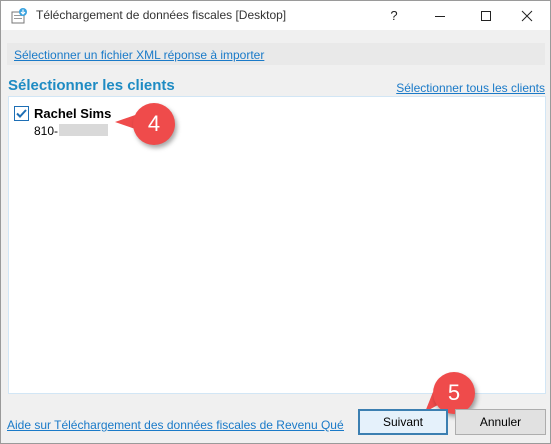  Describe the element at coordinates (19, 16) in the screenshot. I see `app-download-icon` at that location.